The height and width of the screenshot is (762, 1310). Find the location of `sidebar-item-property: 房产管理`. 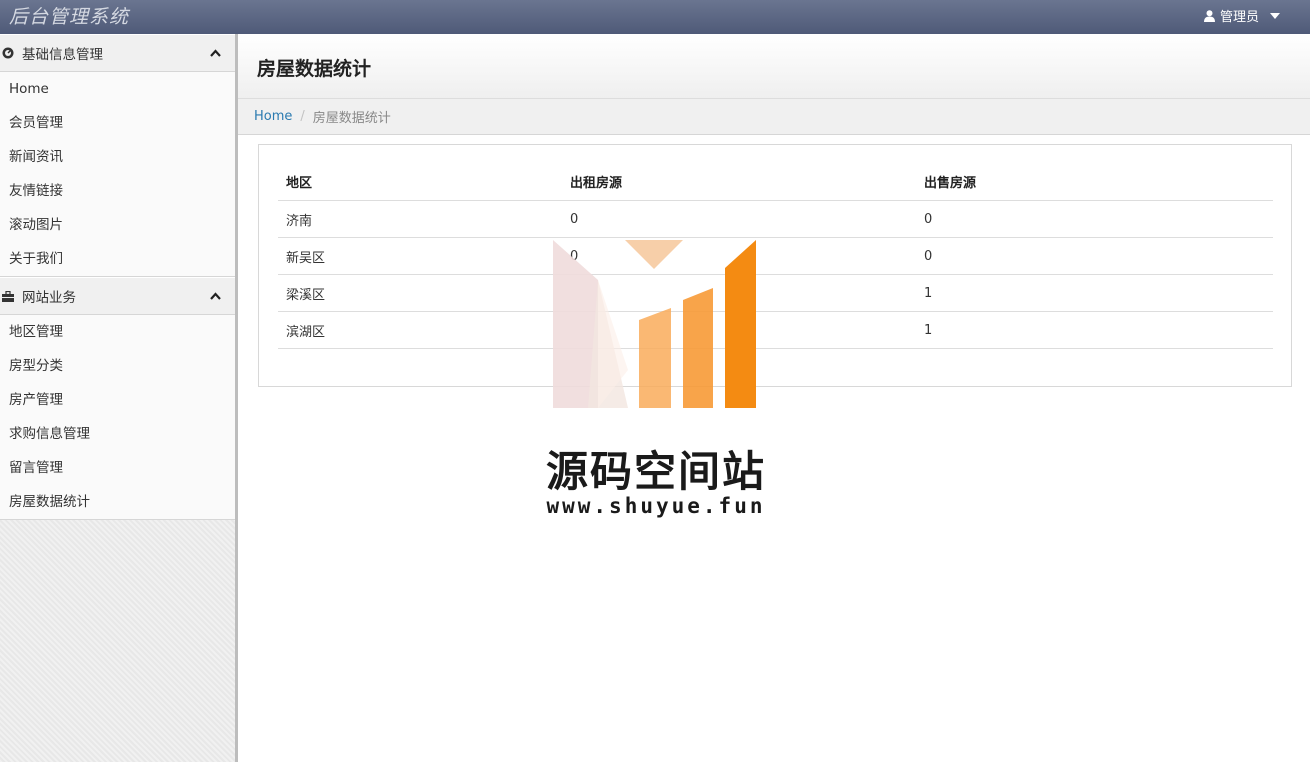

sidebar-item-property: 房产管理 is located at coordinates (117, 400).